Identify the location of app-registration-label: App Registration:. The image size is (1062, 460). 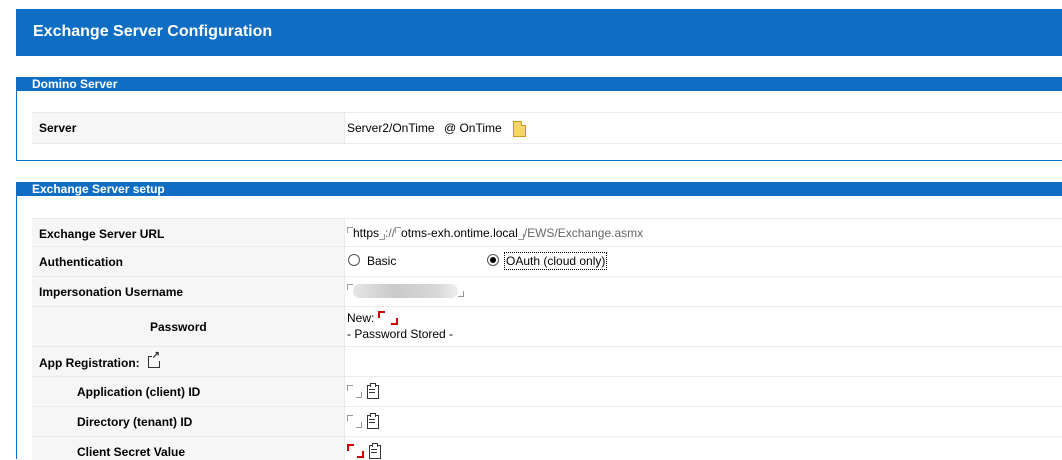
(100, 360).